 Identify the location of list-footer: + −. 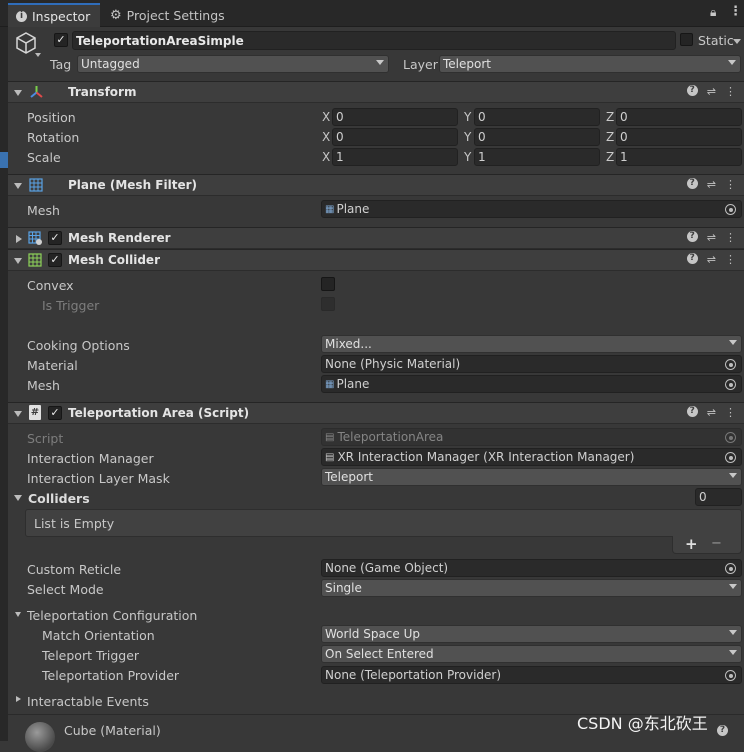
(707, 544).